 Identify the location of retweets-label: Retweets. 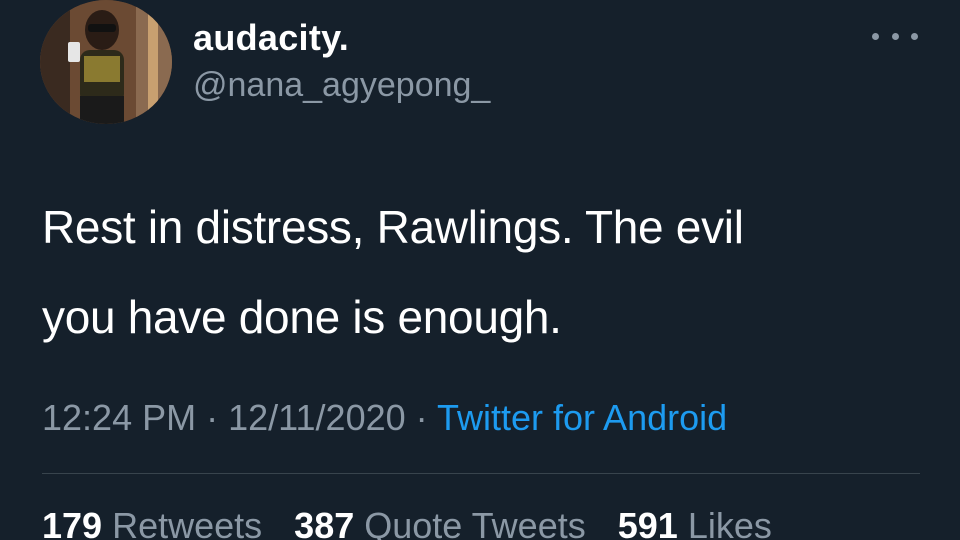
(187, 522).